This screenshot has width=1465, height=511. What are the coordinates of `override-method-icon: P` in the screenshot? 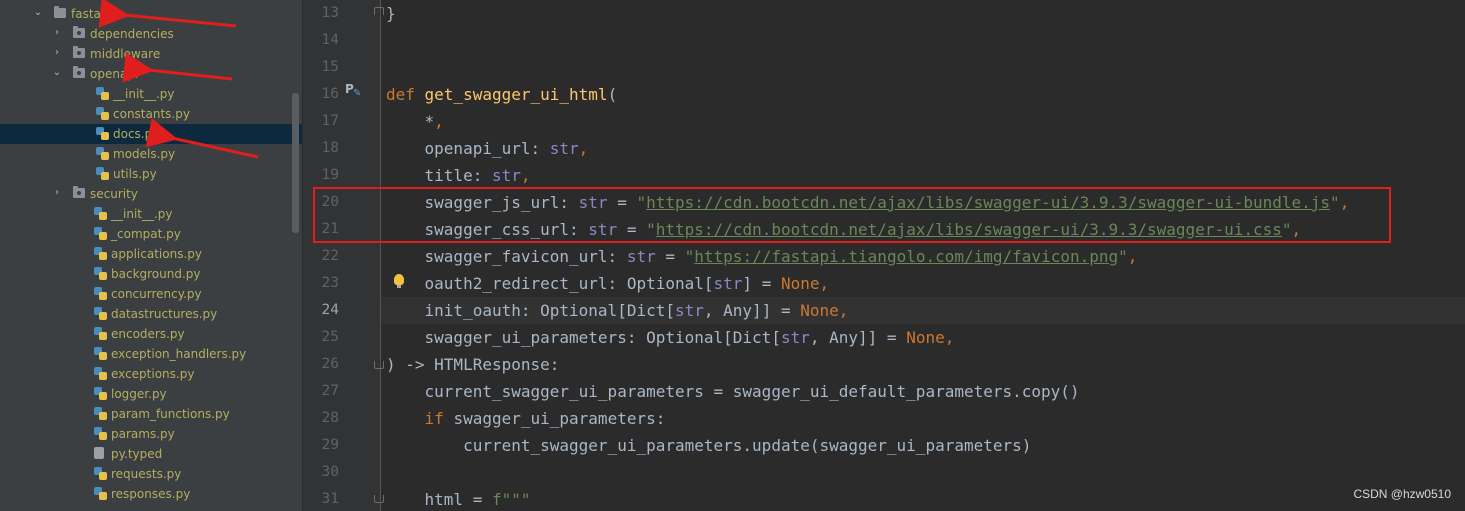 It's located at (353, 90).